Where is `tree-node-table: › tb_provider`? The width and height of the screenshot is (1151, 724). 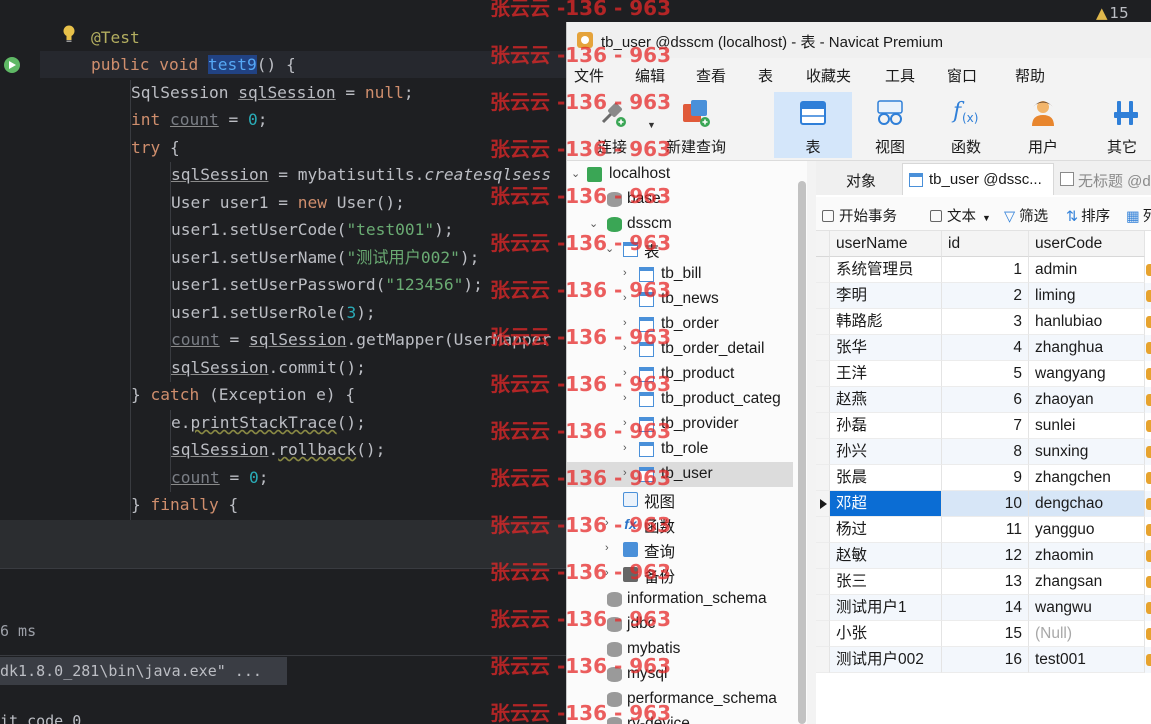 tree-node-table: › tb_provider is located at coordinates (680, 424).